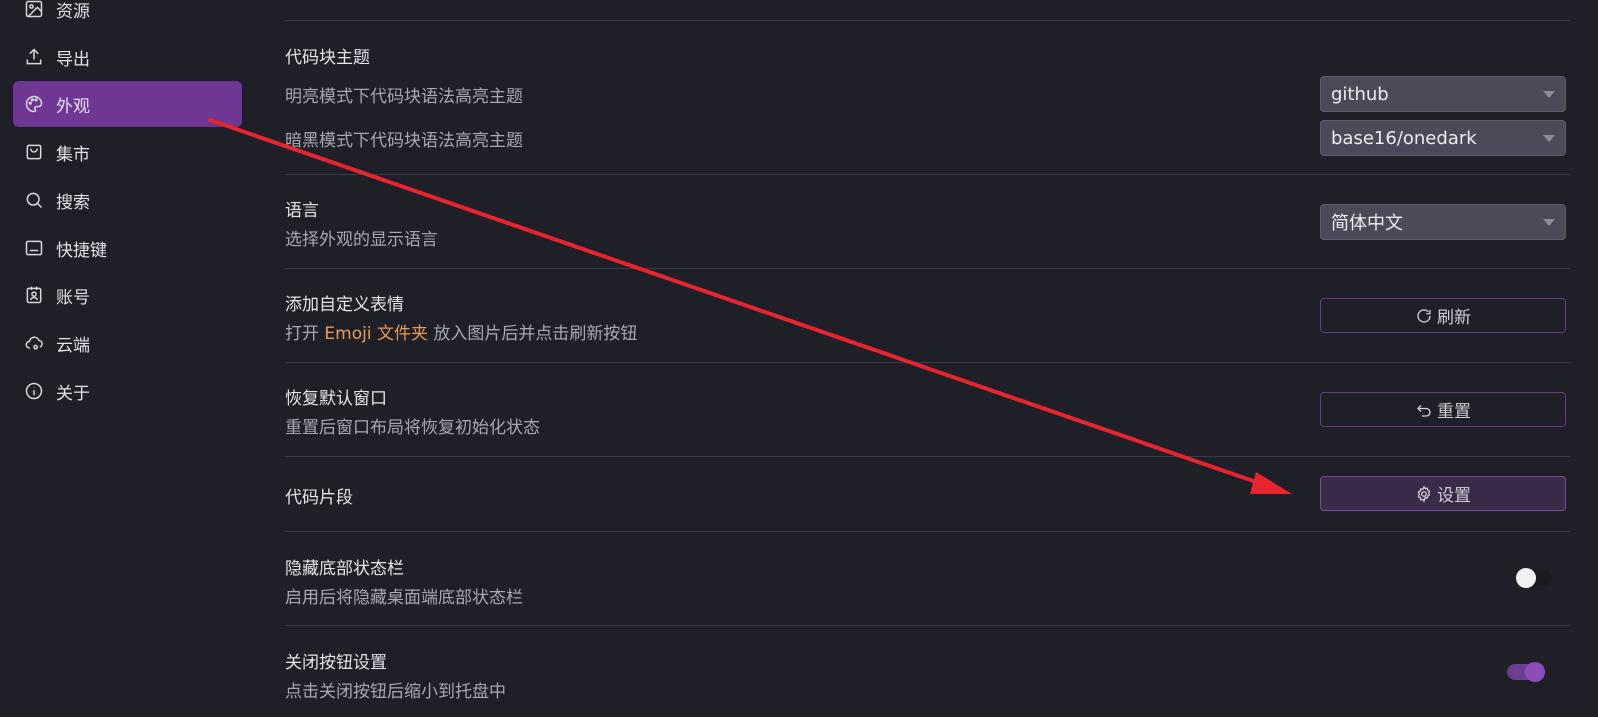 The width and height of the screenshot is (1598, 717). I want to click on code-theme-dark-label: 暗黑模式下代码块语法高亮主题, so click(404, 141).